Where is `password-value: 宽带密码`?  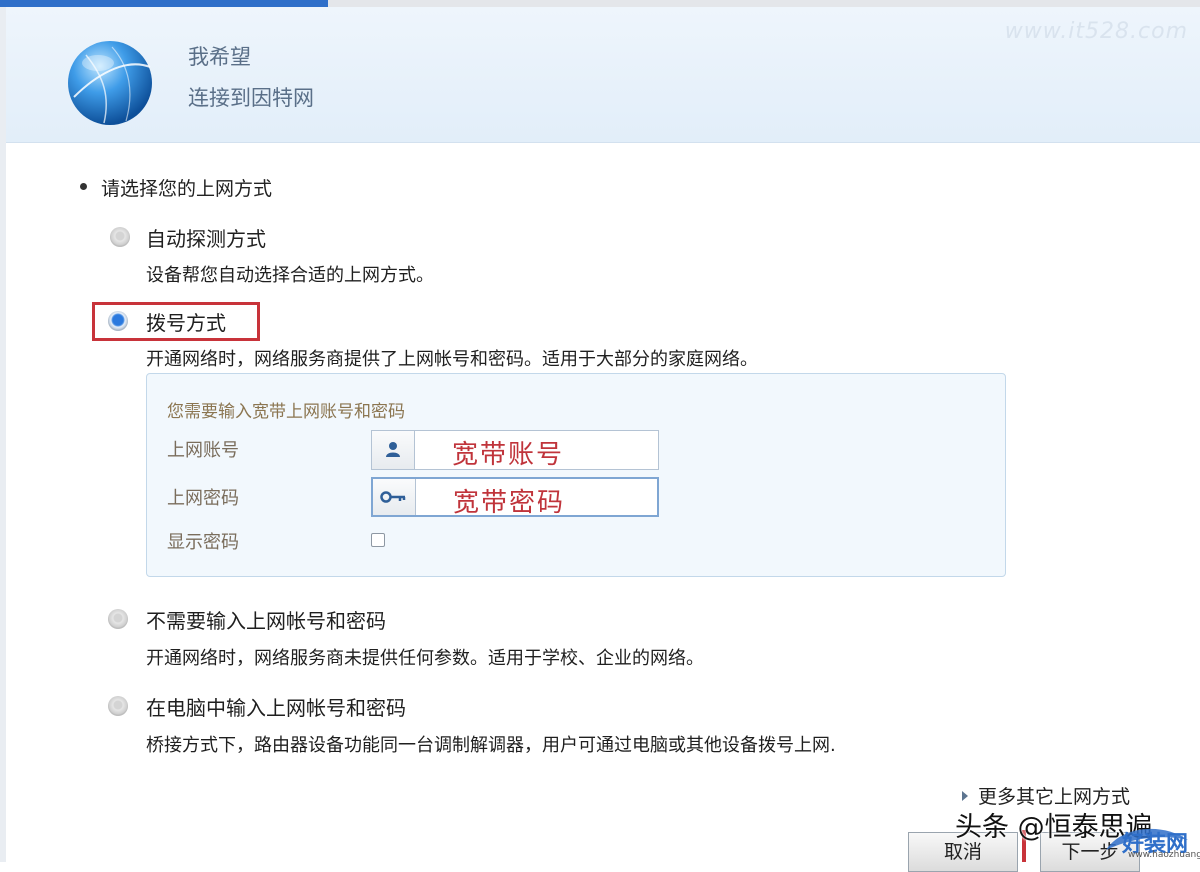 password-value: 宽带密码 is located at coordinates (509, 503).